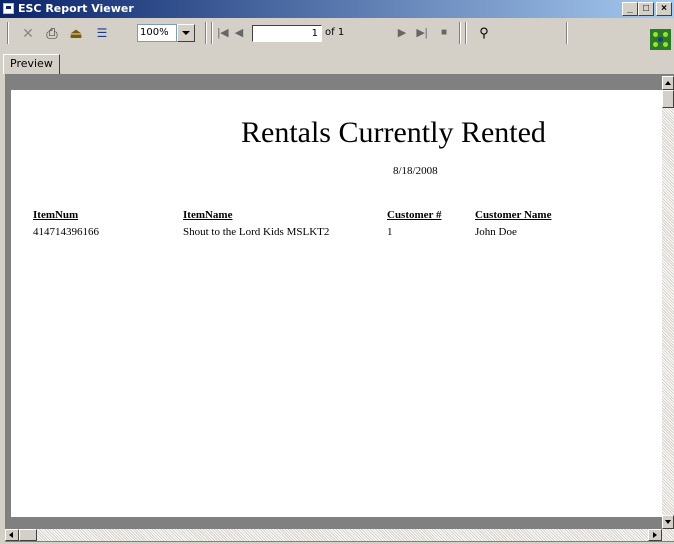 The height and width of the screenshot is (544, 674). What do you see at coordinates (76, 8) in the screenshot?
I see `window-title: ESC Report Viewer` at bounding box center [76, 8].